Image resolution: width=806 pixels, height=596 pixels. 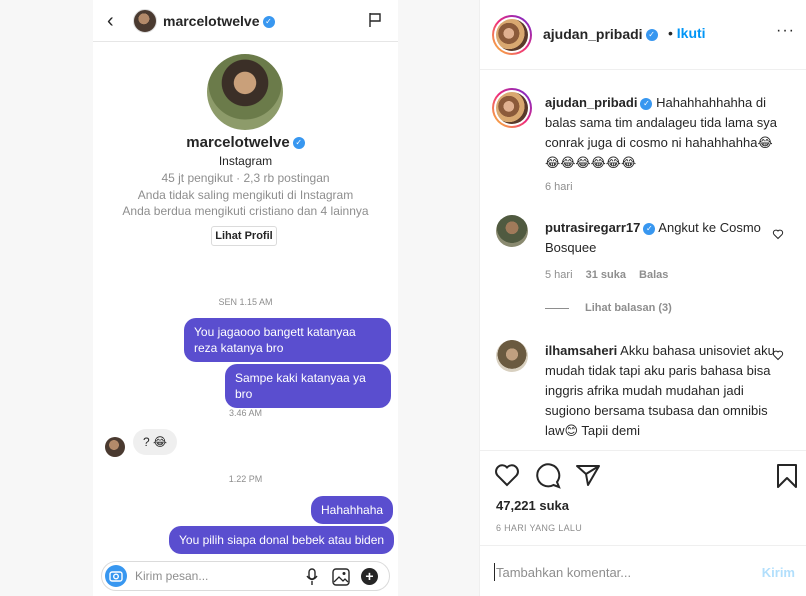 I want to click on caption-username: ajudan_pribadi, so click(x=591, y=102).